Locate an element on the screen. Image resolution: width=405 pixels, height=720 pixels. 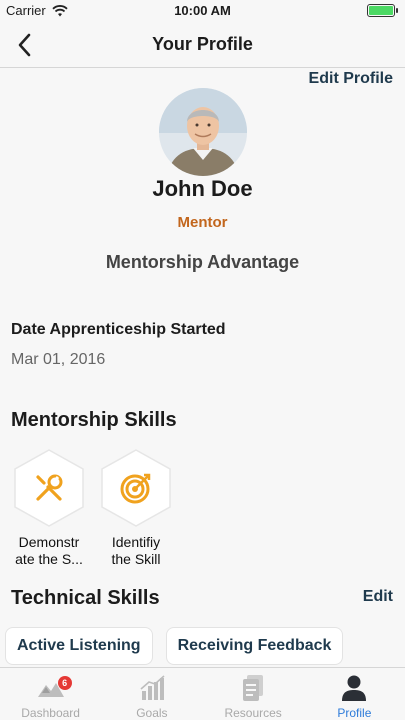
tab-dashboard: 6 Dashboard is located at coordinates (50, 694).